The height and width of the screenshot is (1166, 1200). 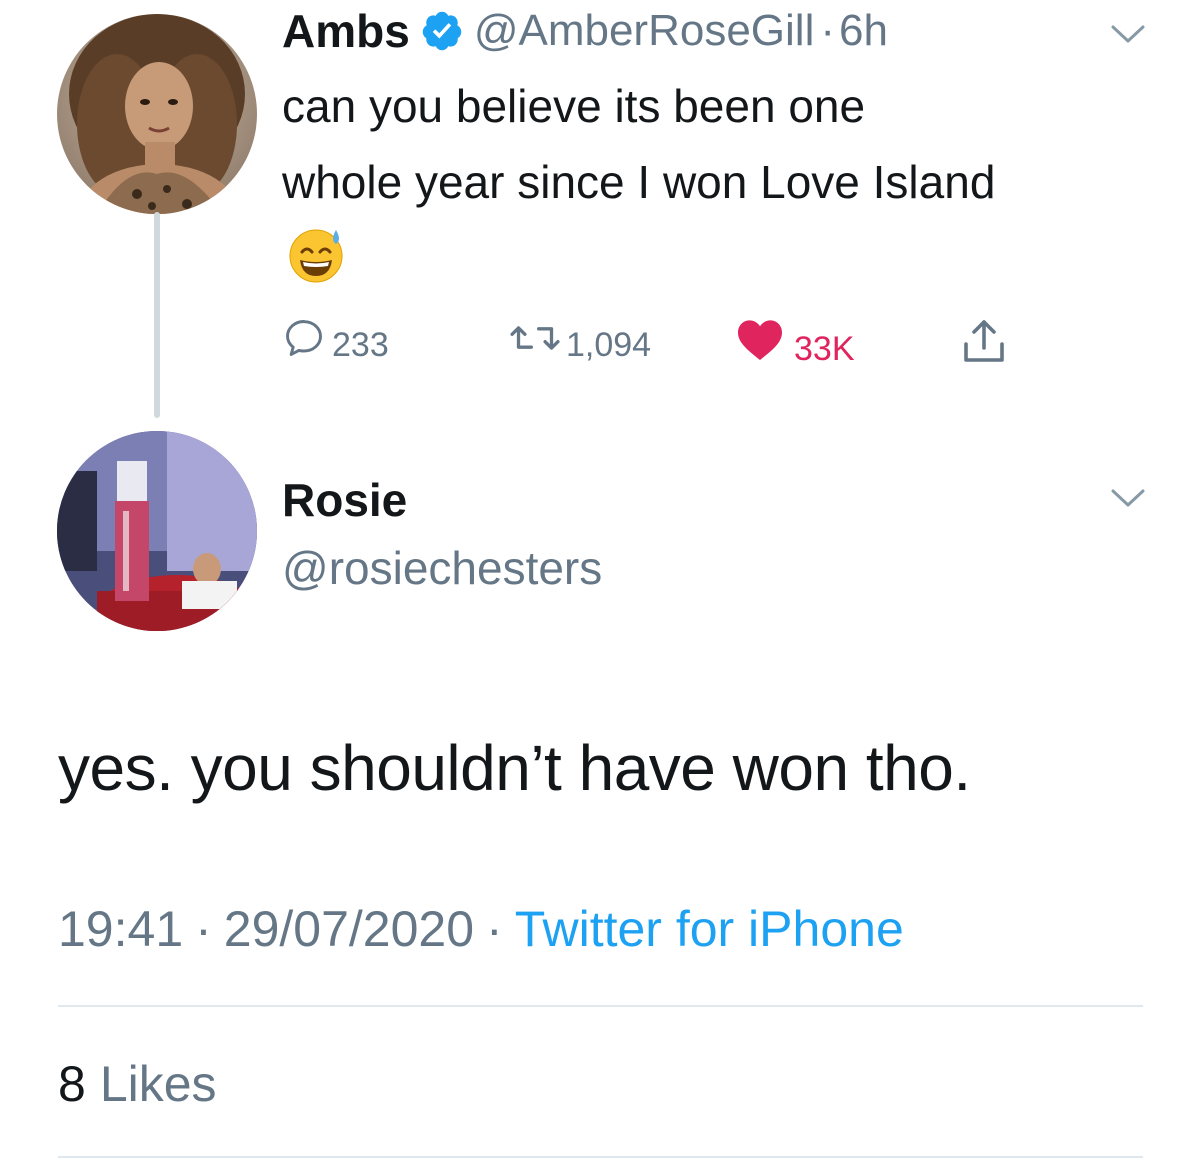 I want to click on reply-icon, so click(x=304, y=338).